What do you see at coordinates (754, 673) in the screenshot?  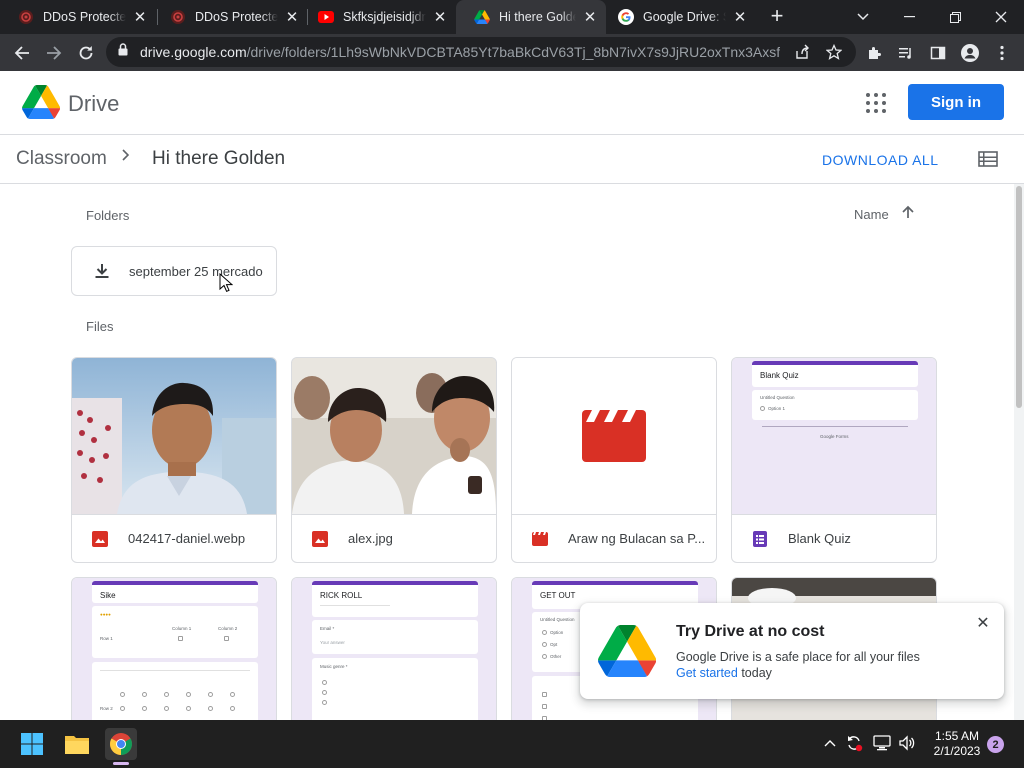 I see `promo-cta-suffix: today` at bounding box center [754, 673].